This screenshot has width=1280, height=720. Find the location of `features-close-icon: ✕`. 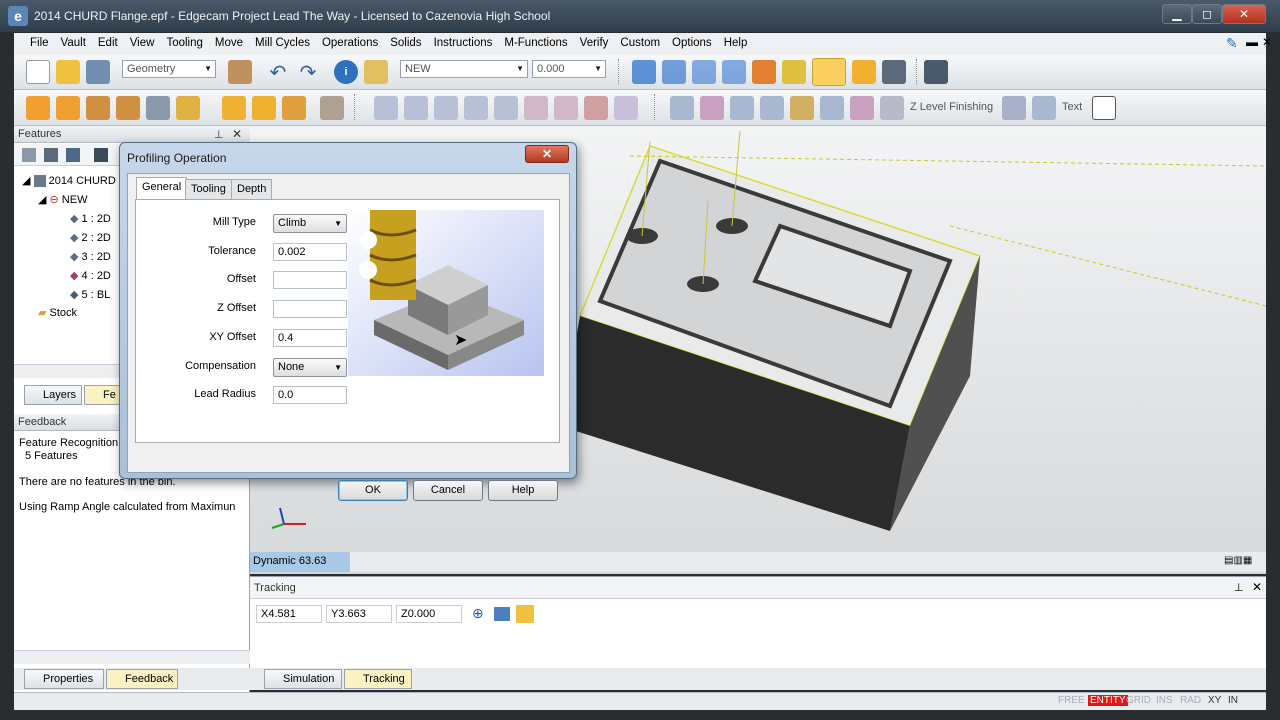

features-close-icon: ✕ is located at coordinates (237, 134).